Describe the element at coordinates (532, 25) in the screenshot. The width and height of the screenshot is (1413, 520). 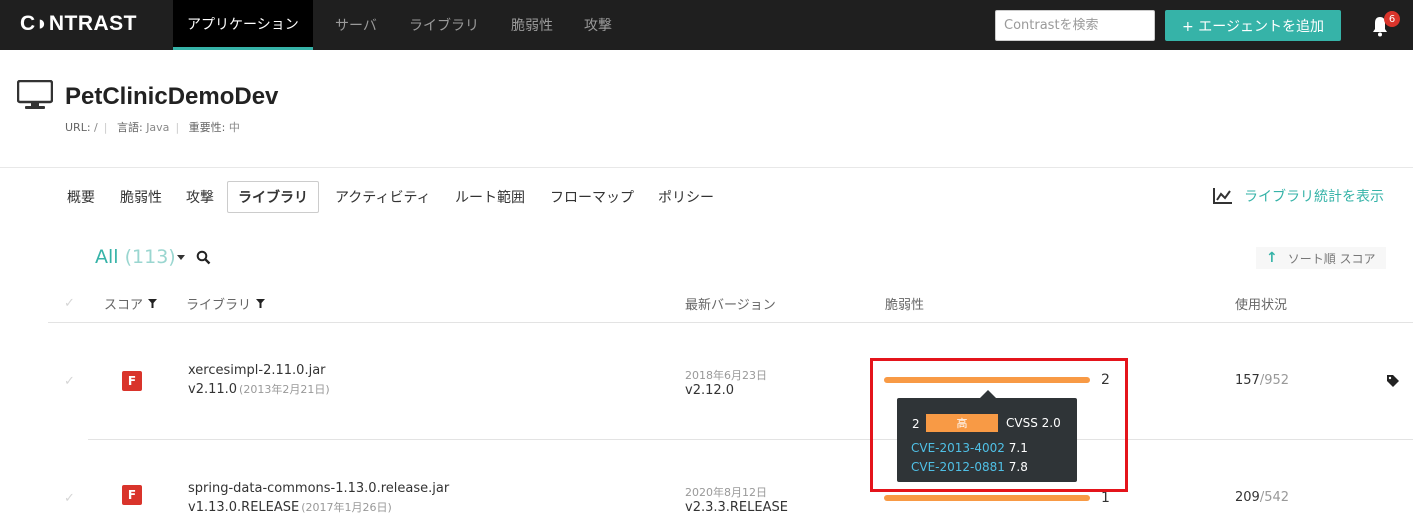
I see `nav-vulnerabilities: 脆弱性` at that location.